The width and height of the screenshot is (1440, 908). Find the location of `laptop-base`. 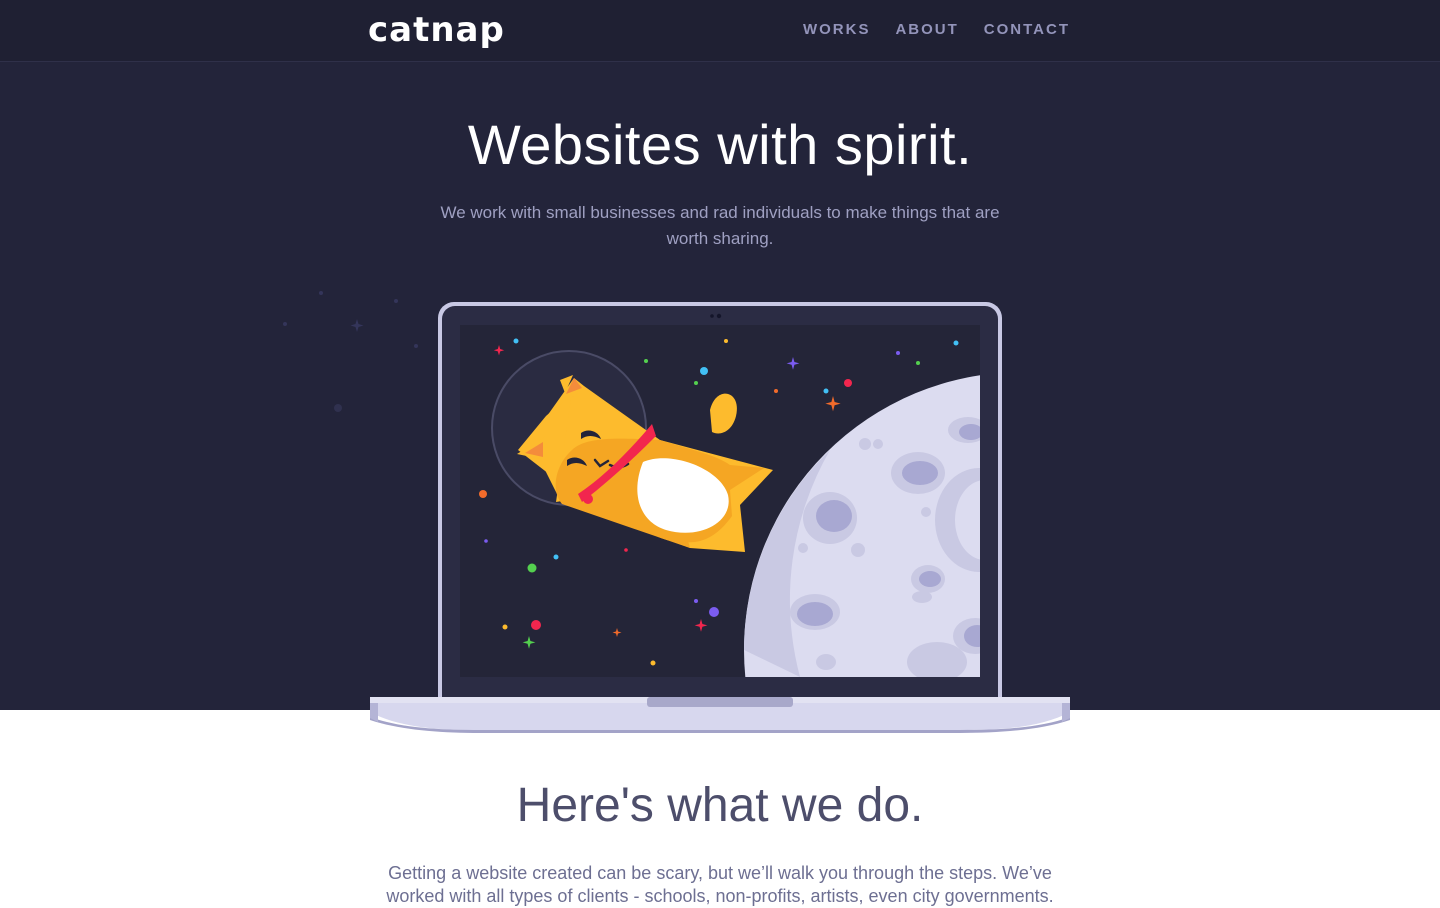

laptop-base is located at coordinates (720, 716).